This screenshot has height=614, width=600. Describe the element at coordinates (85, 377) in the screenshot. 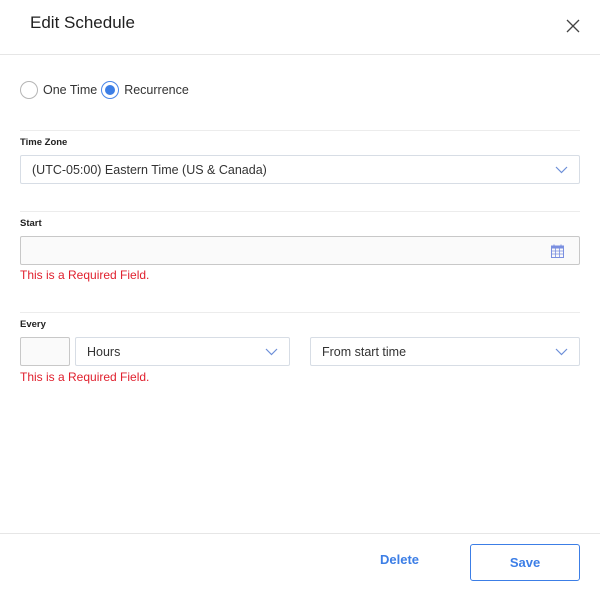

I see `every-error-message: This is a Required Field.` at that location.